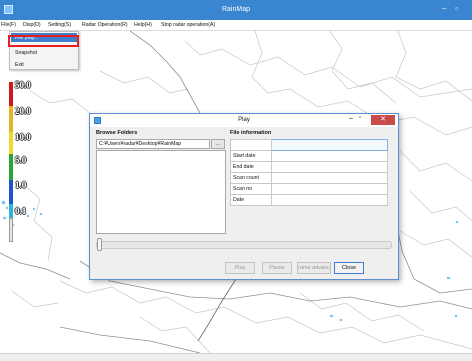  I want to click on legend-label-1: 1.0, so click(21, 185).